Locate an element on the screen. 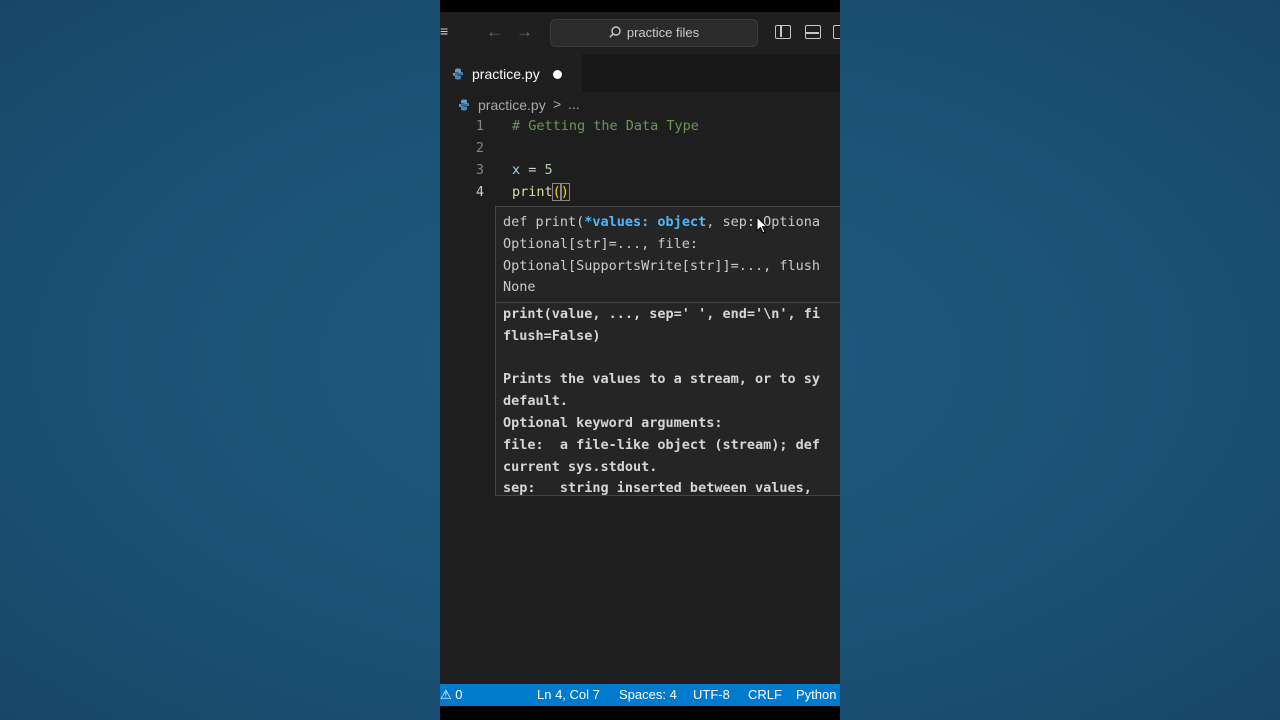  status-indentation: Spaces: 4 is located at coordinates (648, 695).